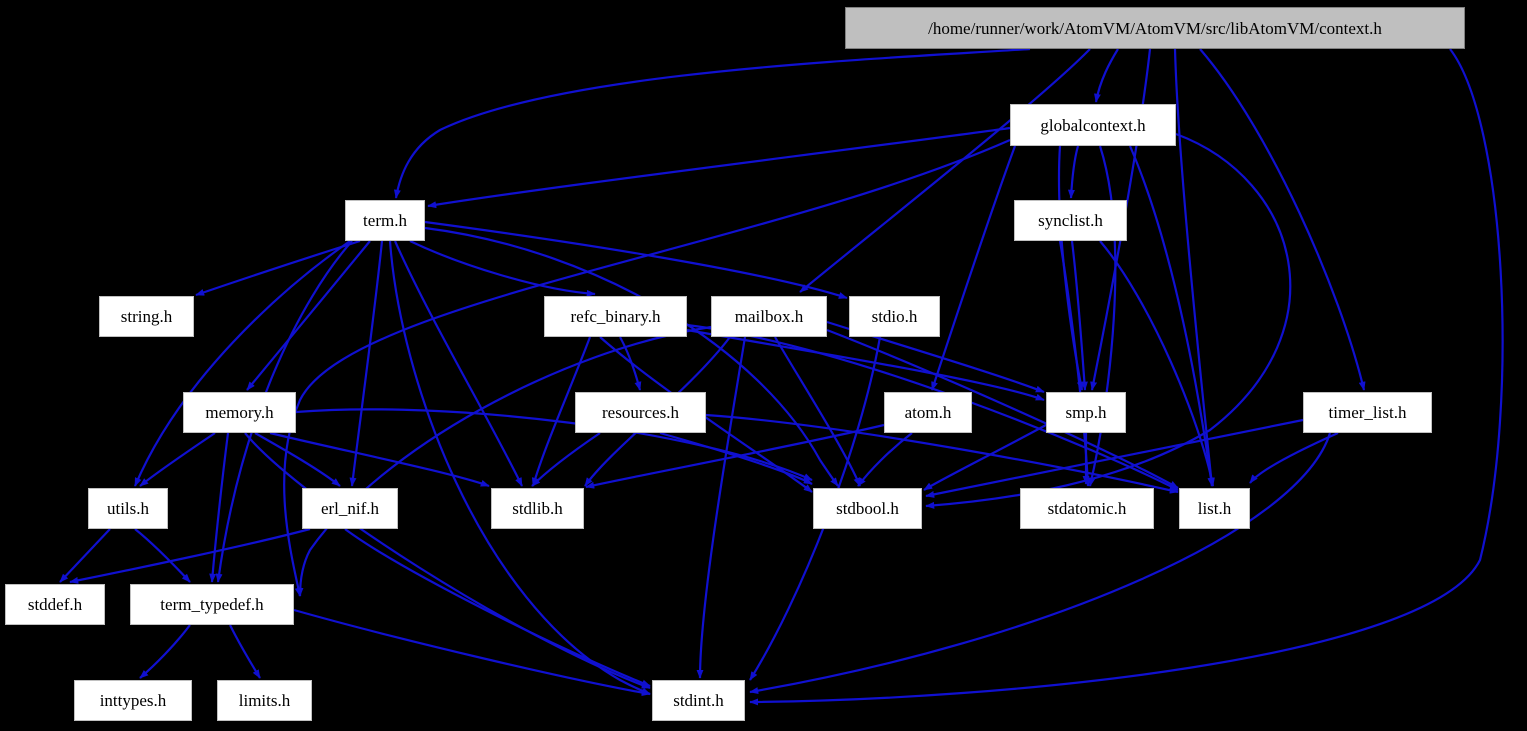 This screenshot has height=731, width=1527. Describe the element at coordinates (177, 459) in the screenshot. I see `edge-memory-to-utils` at that location.